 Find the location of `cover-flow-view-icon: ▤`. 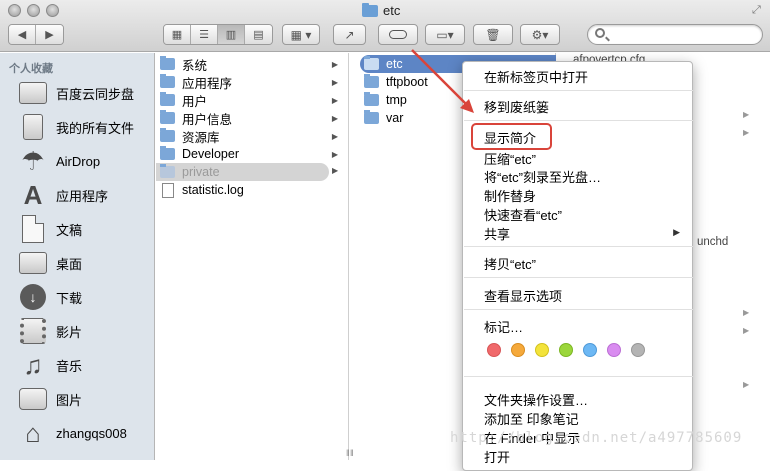

cover-flow-view-icon: ▤ is located at coordinates (258, 34).